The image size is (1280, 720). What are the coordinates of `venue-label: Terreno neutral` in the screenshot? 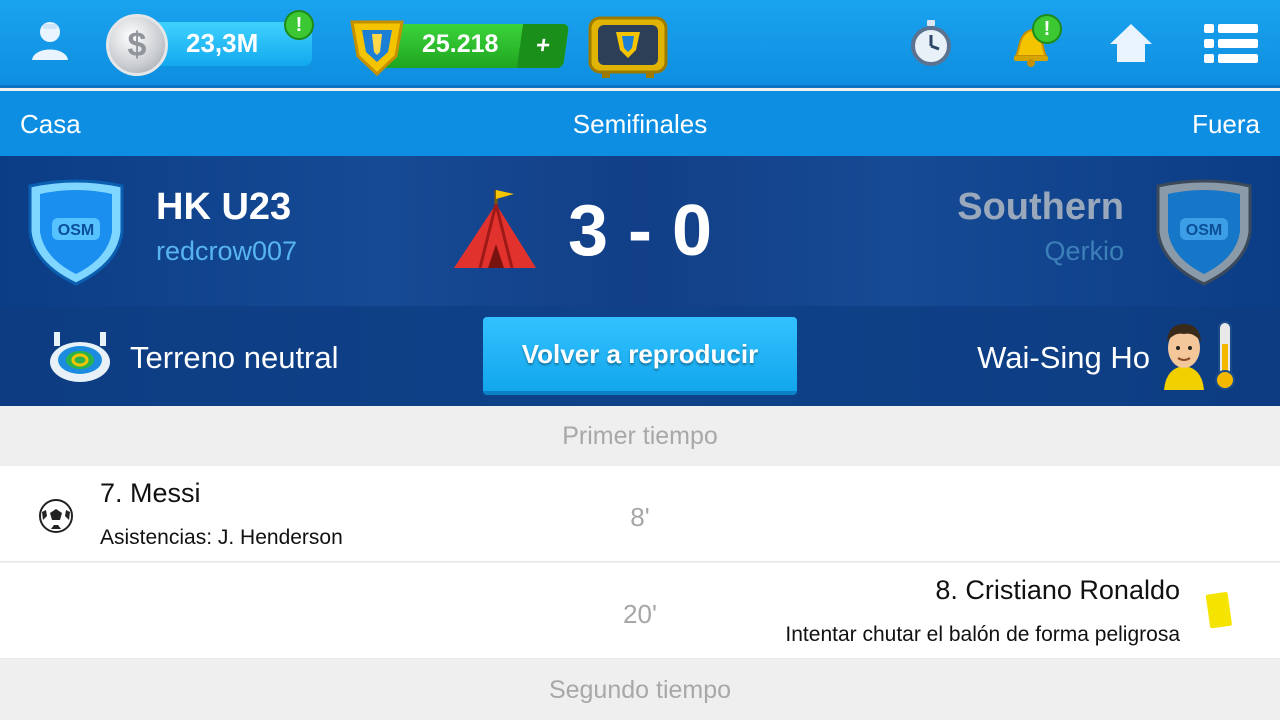 It's located at (234, 357).